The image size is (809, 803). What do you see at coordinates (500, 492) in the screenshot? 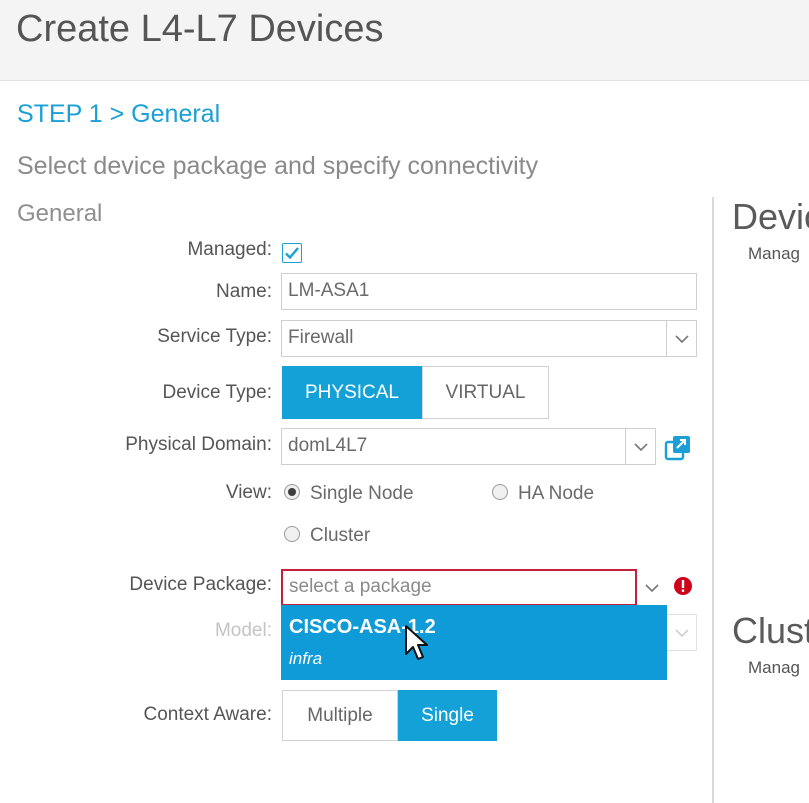
I see `view-ha-node-radio` at bounding box center [500, 492].